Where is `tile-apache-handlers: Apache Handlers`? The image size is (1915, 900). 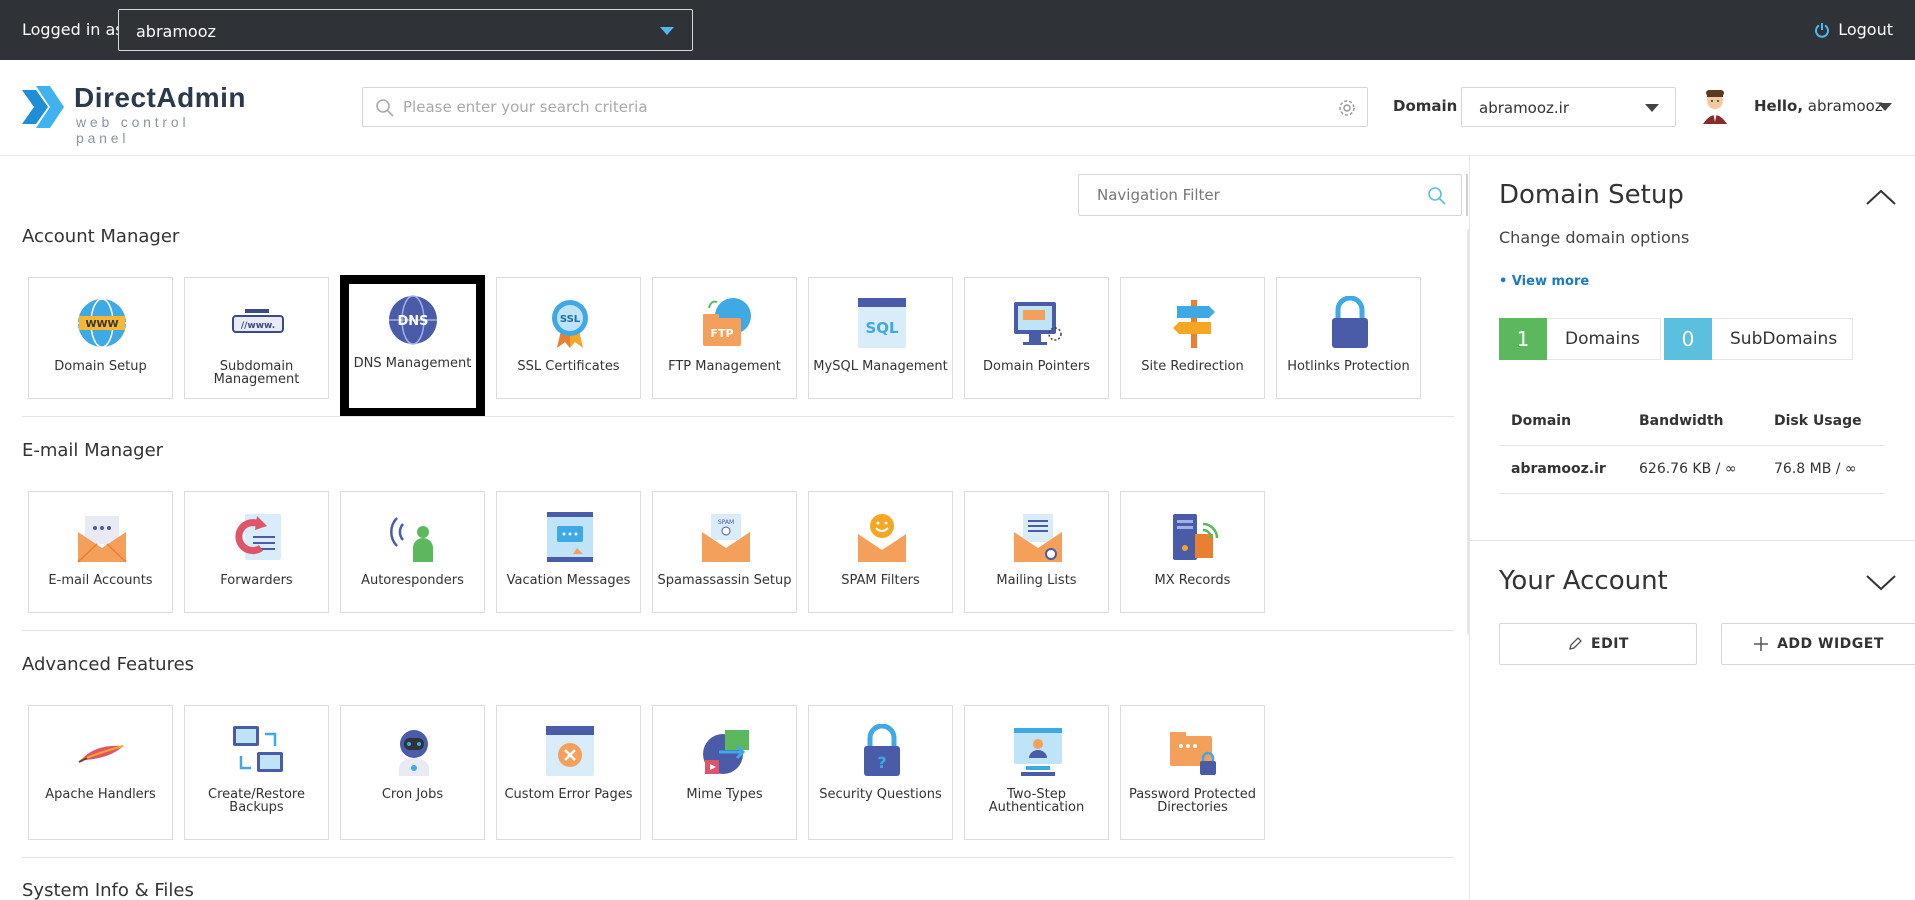 tile-apache-handlers: Apache Handlers is located at coordinates (100, 772).